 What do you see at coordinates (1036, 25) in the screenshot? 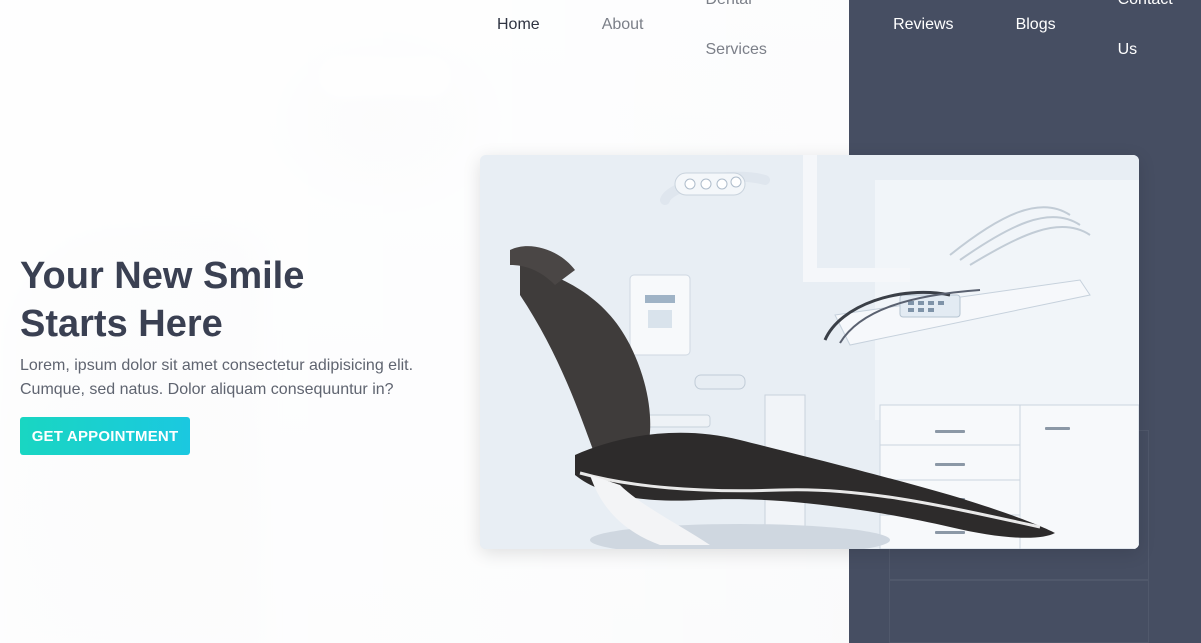
I see `nav-blogs: Blogs` at bounding box center [1036, 25].